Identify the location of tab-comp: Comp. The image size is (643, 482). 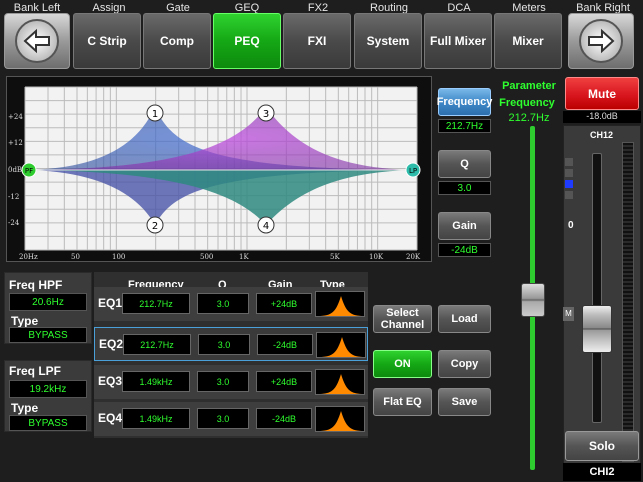
(177, 41).